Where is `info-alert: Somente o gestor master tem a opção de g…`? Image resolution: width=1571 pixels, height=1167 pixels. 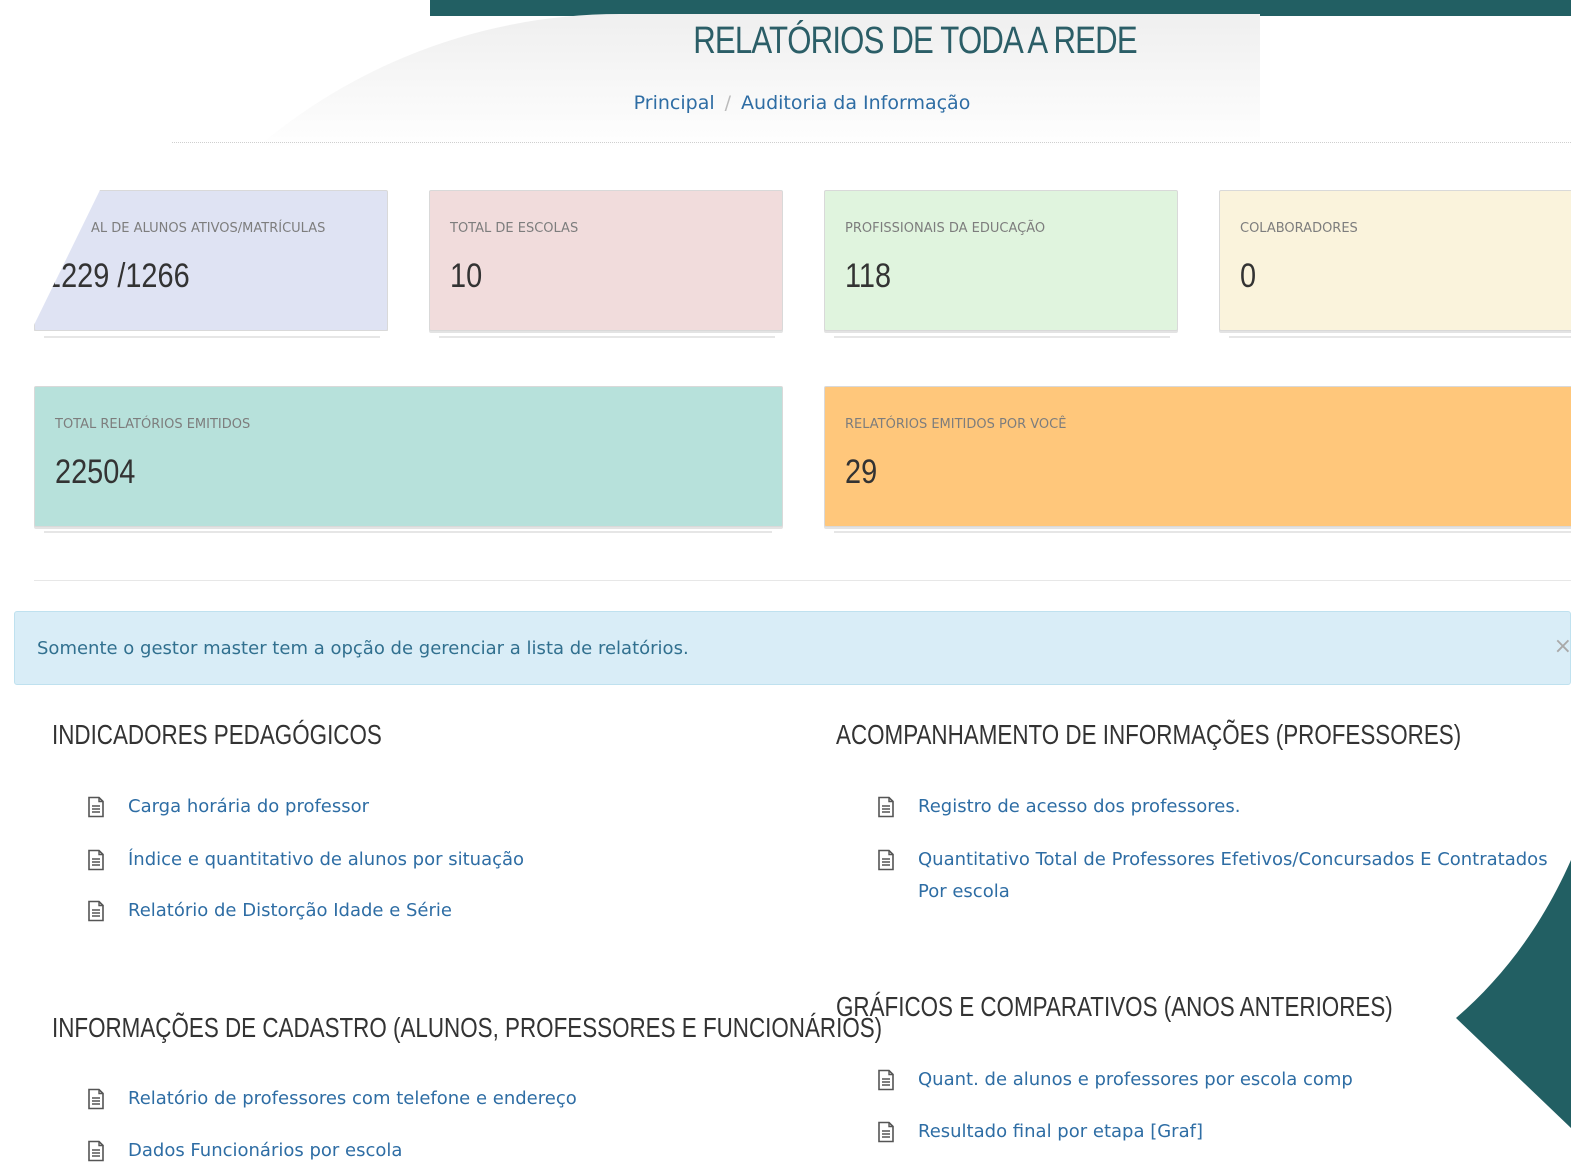
info-alert: Somente o gestor master tem a opção de g… is located at coordinates (792, 648).